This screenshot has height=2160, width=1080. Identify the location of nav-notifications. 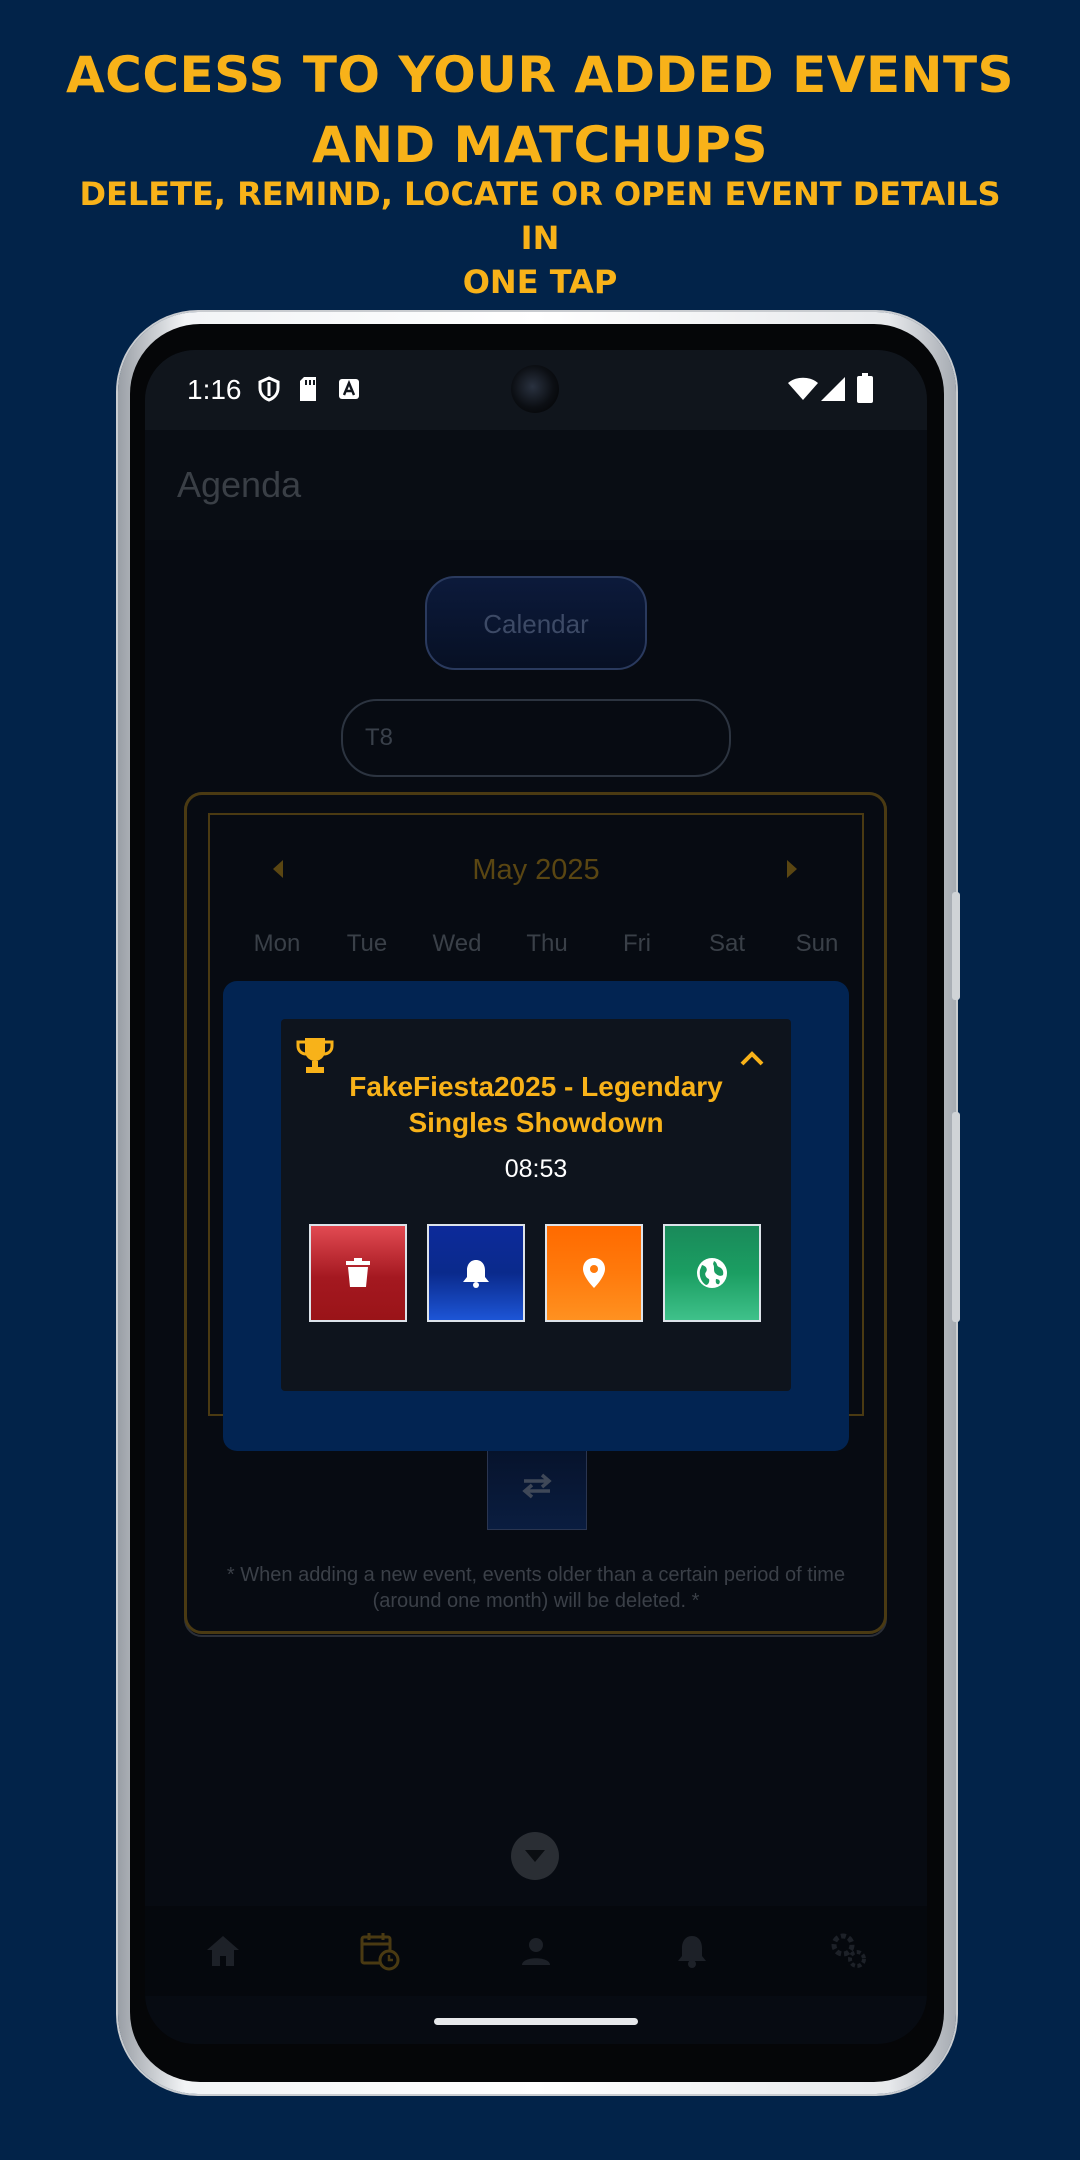
(692, 1951).